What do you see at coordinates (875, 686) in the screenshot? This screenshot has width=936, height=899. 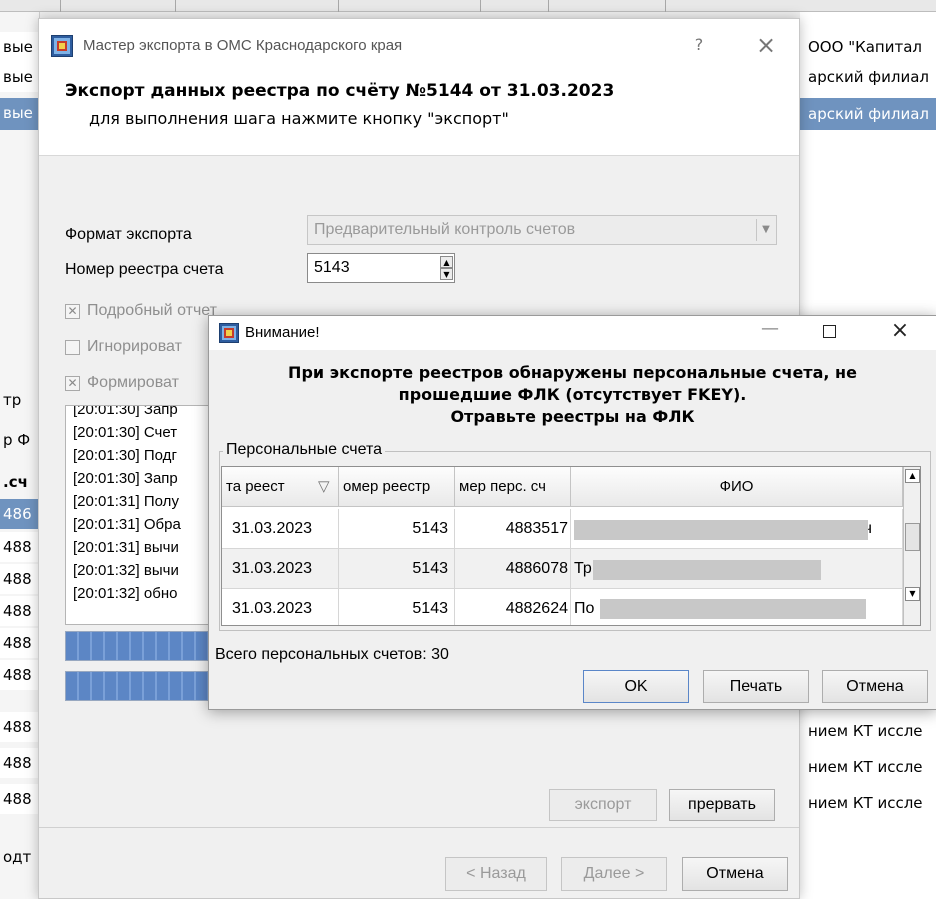 I see `alert-cancel-button: Отмена` at bounding box center [875, 686].